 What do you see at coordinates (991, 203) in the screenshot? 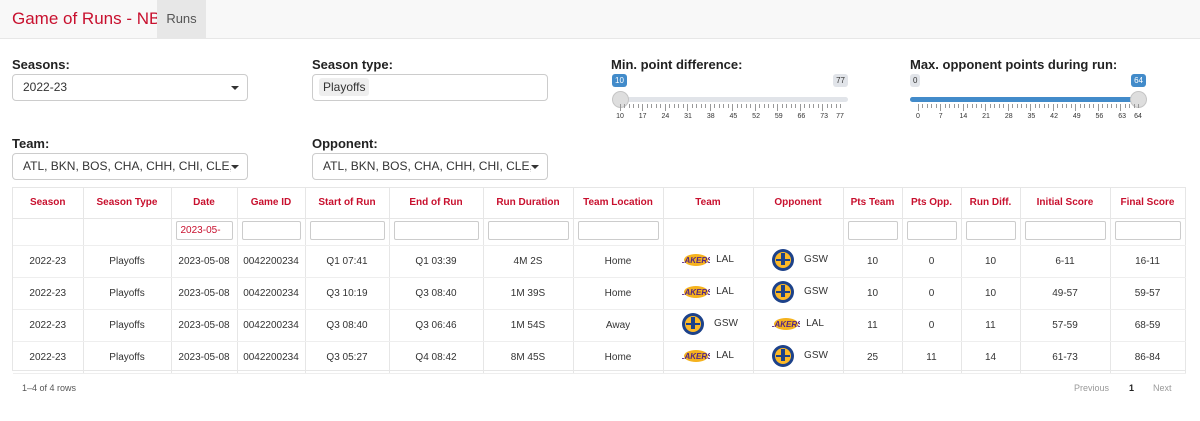
I see `col-run-diff: Run Diff.` at bounding box center [991, 203].